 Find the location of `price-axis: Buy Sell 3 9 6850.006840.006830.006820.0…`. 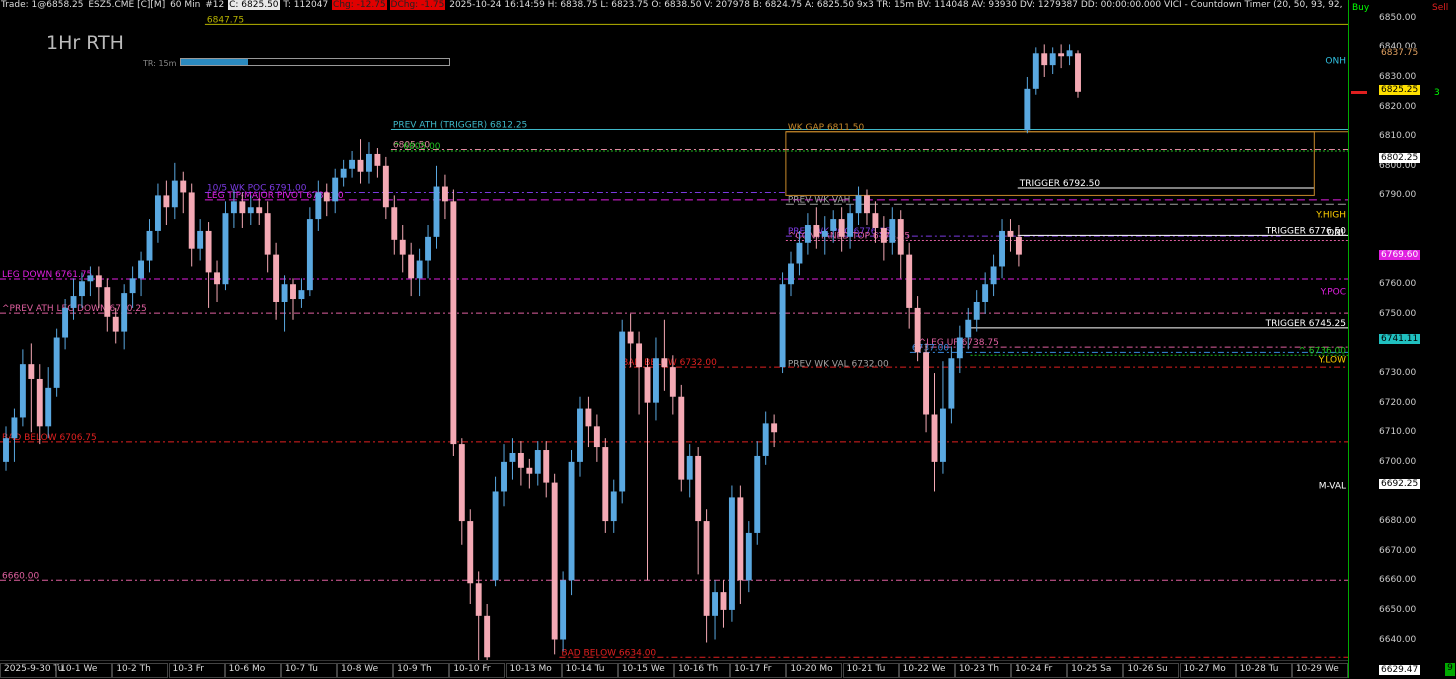

price-axis: Buy Sell 3 9 6850.006840.006830.006820.0… is located at coordinates (1402, 339).